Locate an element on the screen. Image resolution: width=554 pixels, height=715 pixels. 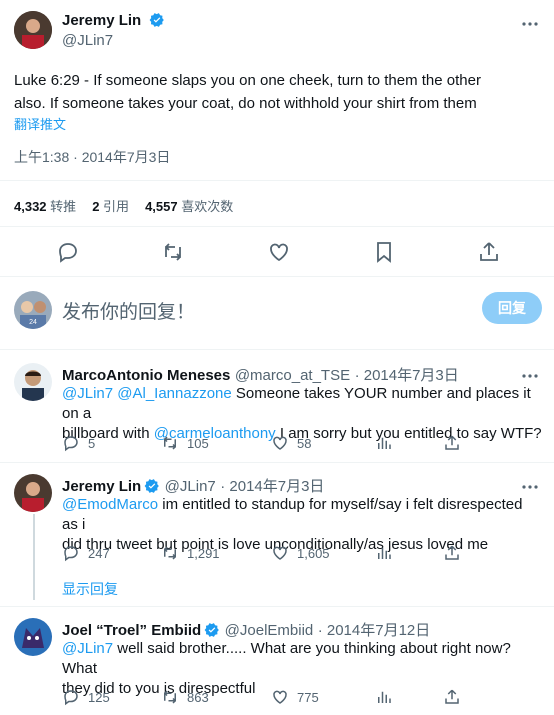
like-button-small: 775 is located at coordinates (295, 697).